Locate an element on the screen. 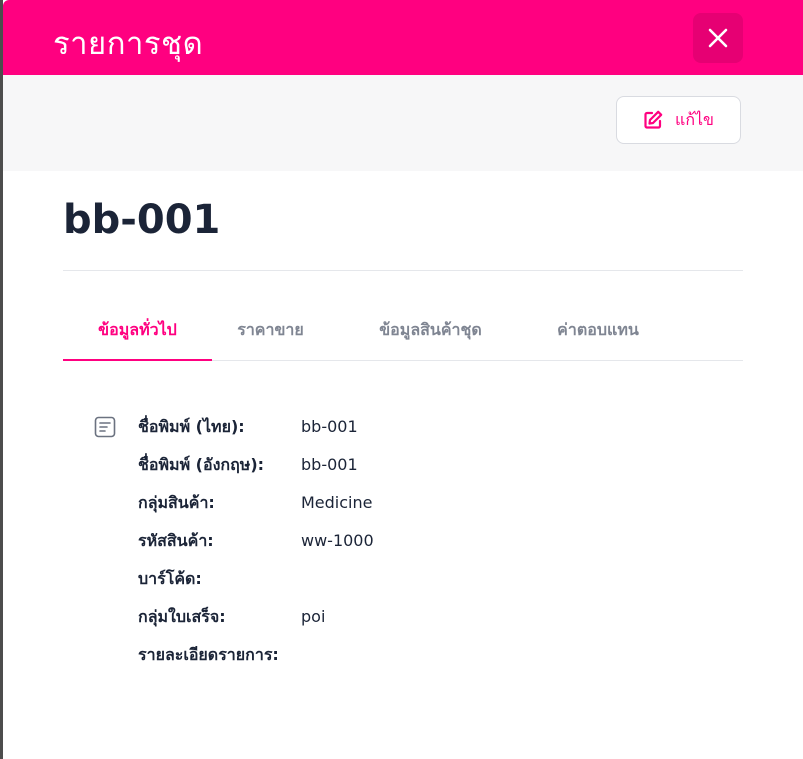  document-icon is located at coordinates (105, 427).